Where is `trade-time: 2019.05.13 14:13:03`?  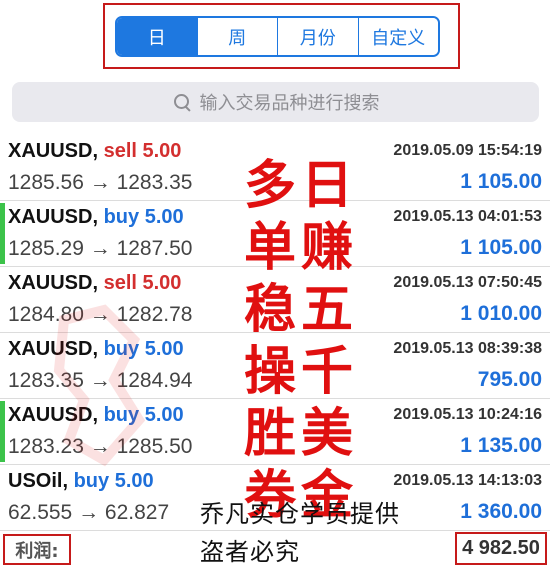
trade-time: 2019.05.13 14:13:03 is located at coordinates (467, 480).